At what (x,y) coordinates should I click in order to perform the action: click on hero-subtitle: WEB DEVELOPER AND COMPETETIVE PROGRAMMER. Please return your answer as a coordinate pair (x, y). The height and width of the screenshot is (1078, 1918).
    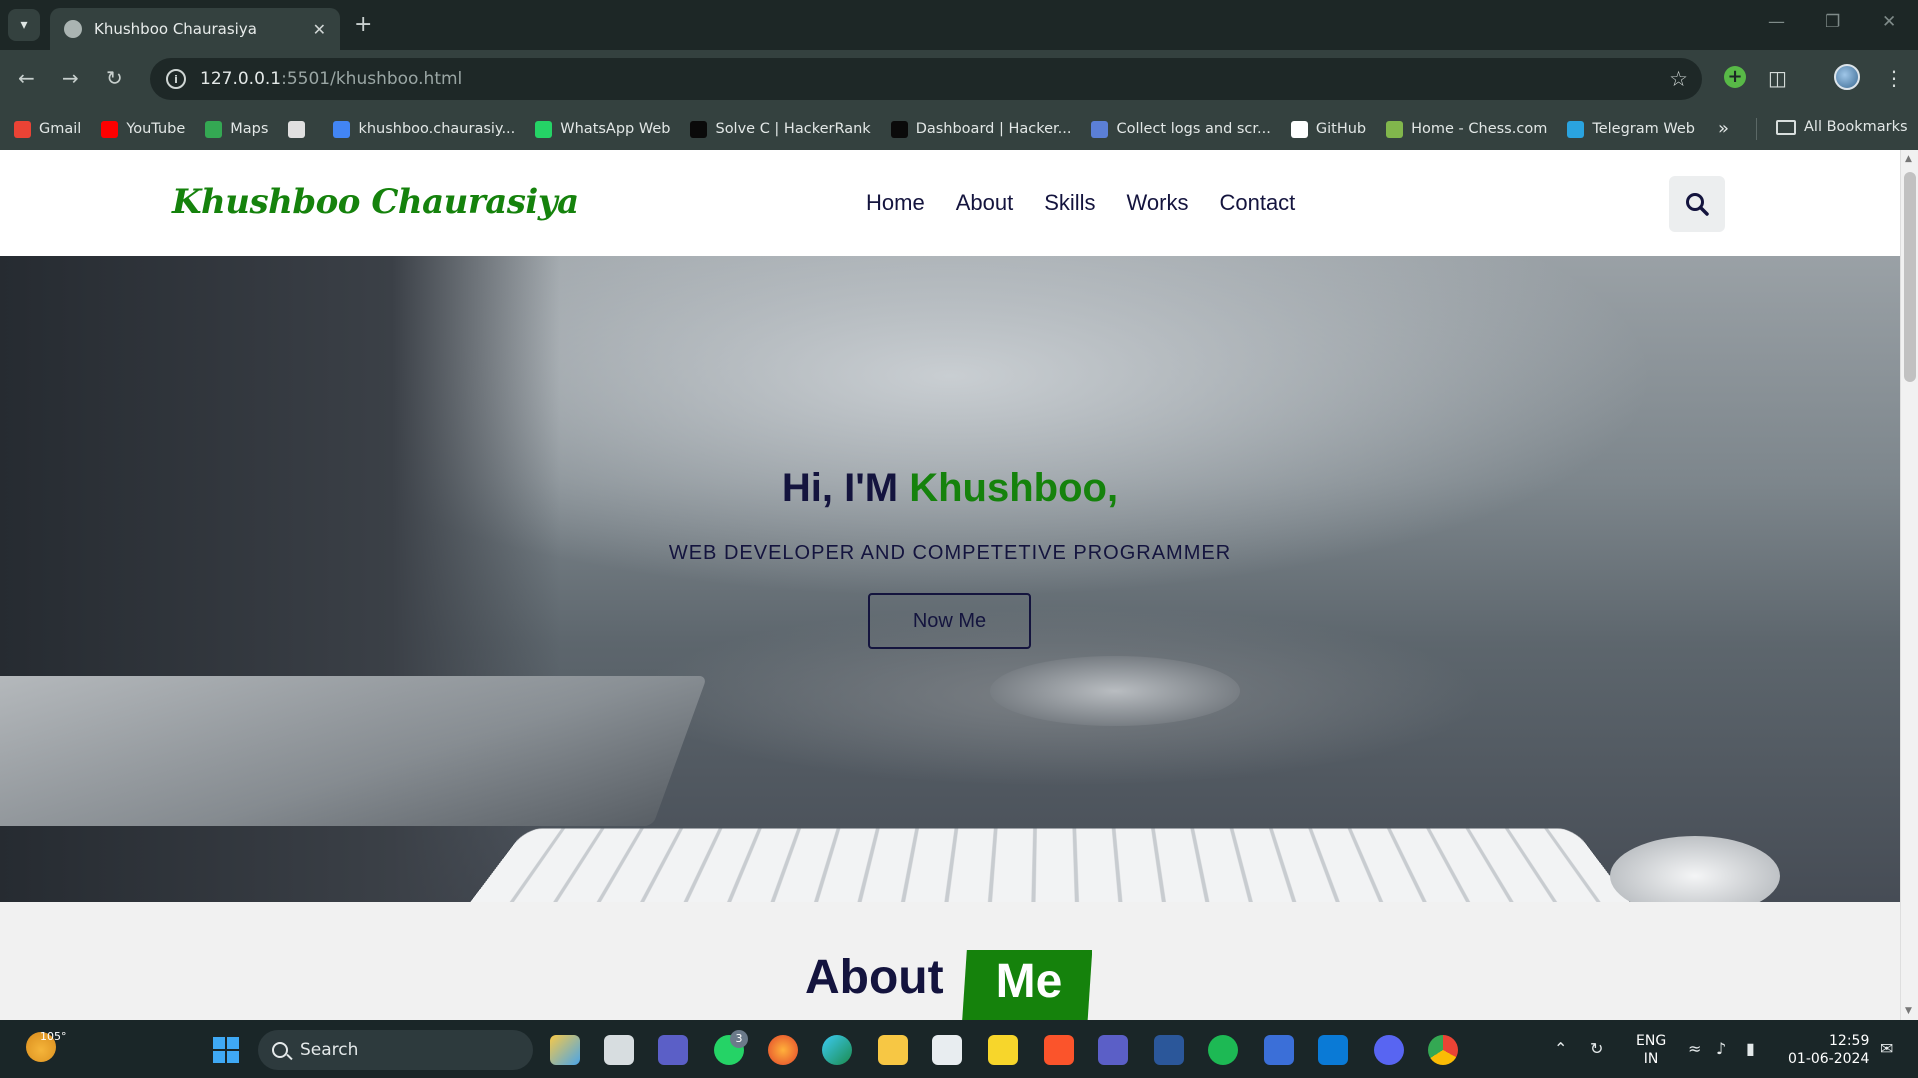
    Looking at the image, I should click on (950, 553).